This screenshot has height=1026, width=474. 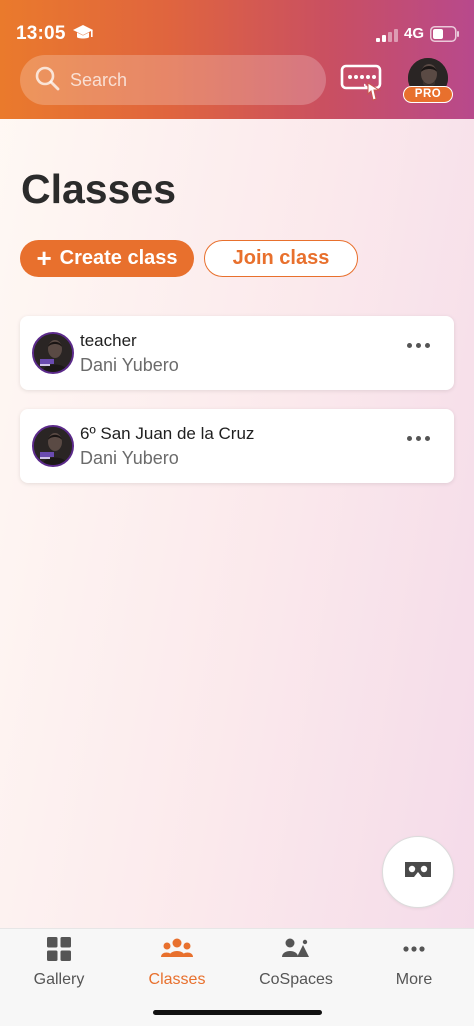 What do you see at coordinates (414, 951) in the screenshot?
I see `more-dots-icon` at bounding box center [414, 951].